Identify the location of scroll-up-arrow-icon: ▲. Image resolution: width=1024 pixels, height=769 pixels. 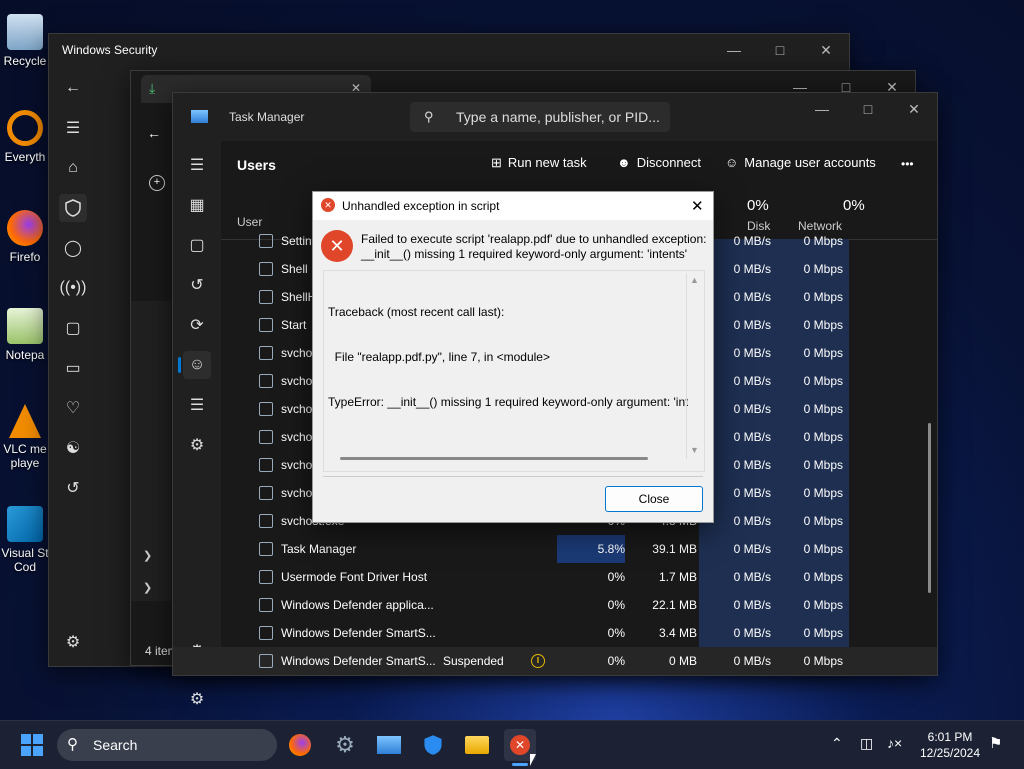
(694, 280).